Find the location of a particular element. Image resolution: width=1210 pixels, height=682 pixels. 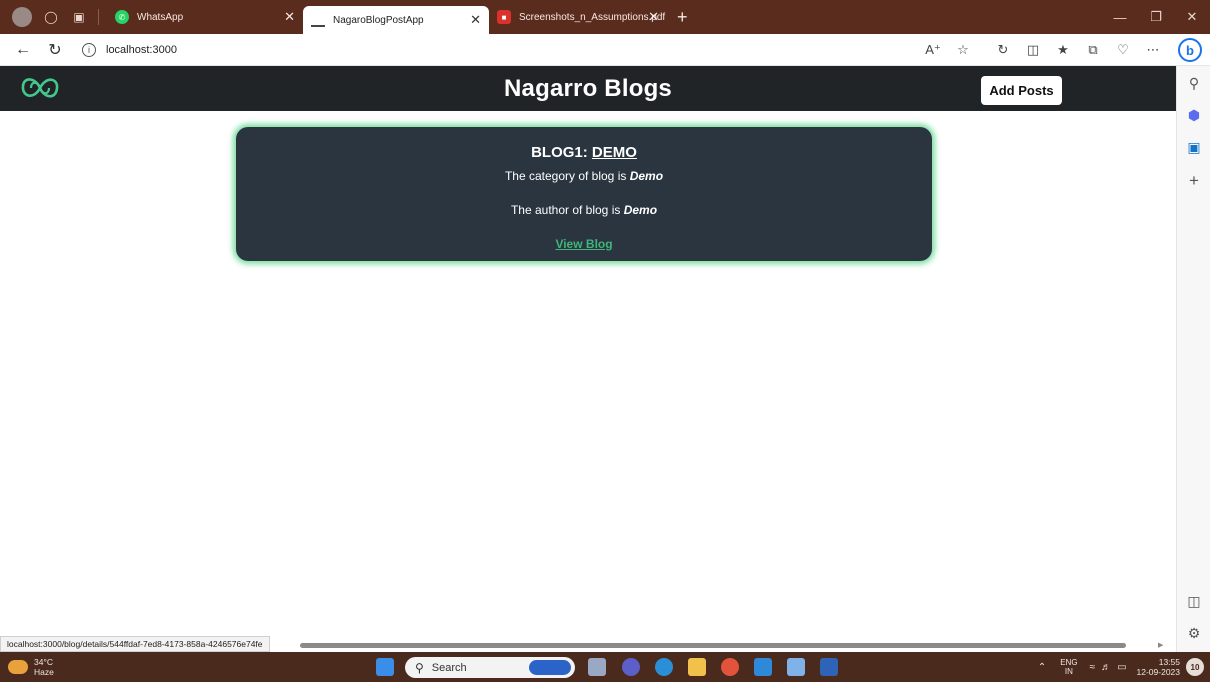

search-highlight-icon is located at coordinates (550, 667).